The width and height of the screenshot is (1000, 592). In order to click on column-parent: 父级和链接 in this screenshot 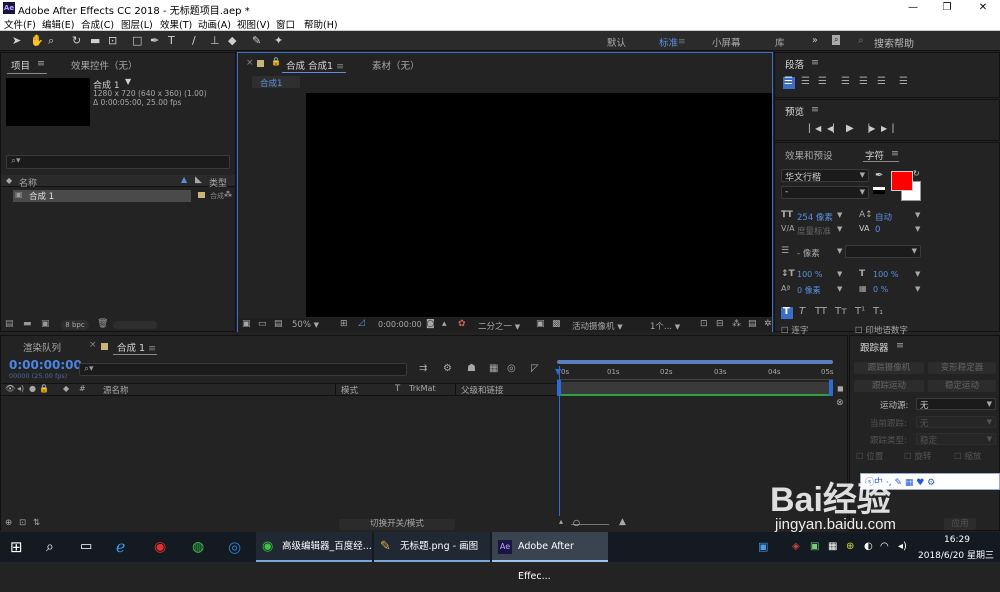, I will do `click(482, 390)`.